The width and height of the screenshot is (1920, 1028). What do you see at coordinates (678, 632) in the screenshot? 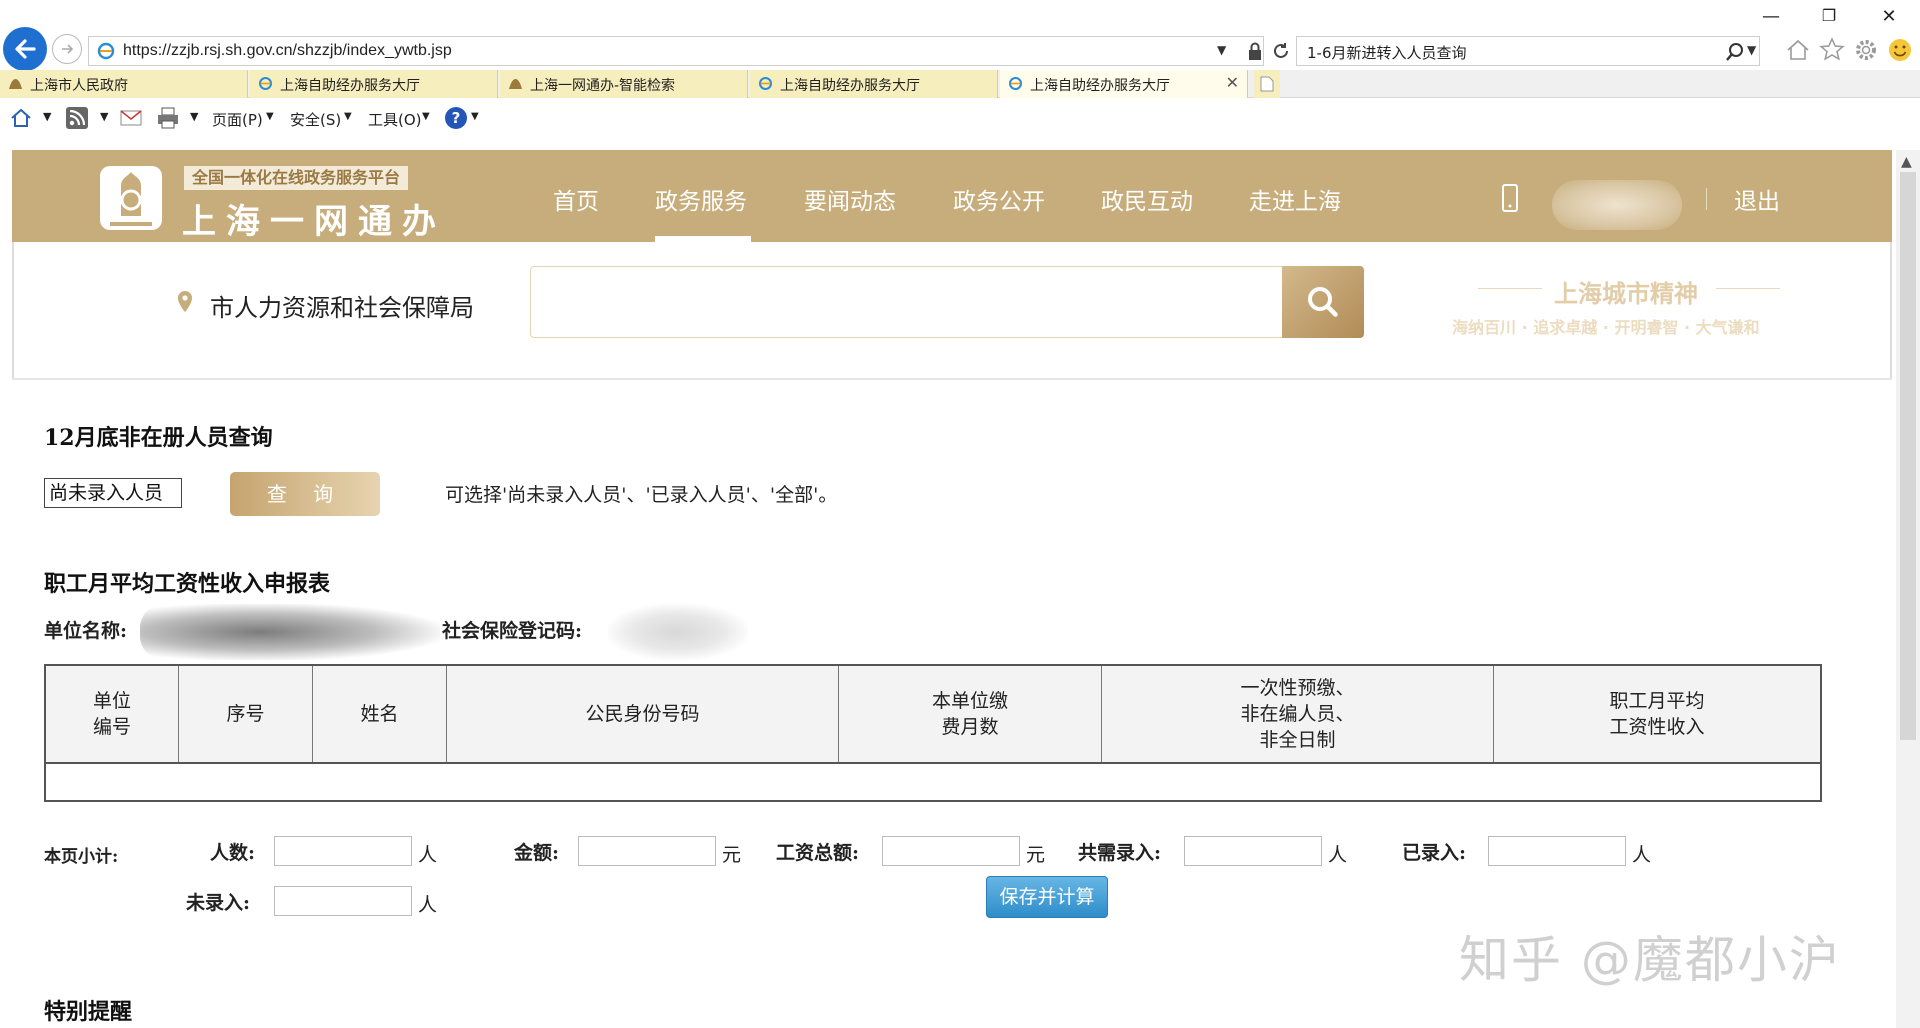
I see `social-insurance-code-redacted` at bounding box center [678, 632].